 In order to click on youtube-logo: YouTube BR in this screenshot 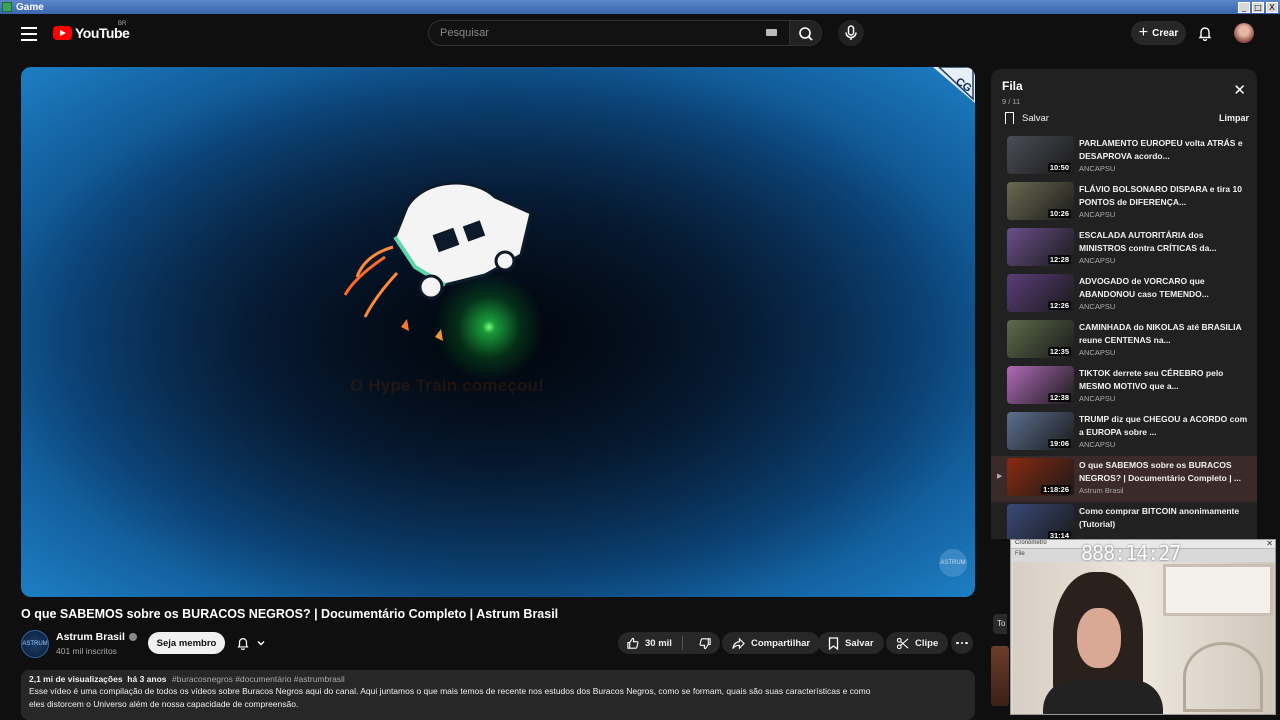, I will do `click(91, 31)`.